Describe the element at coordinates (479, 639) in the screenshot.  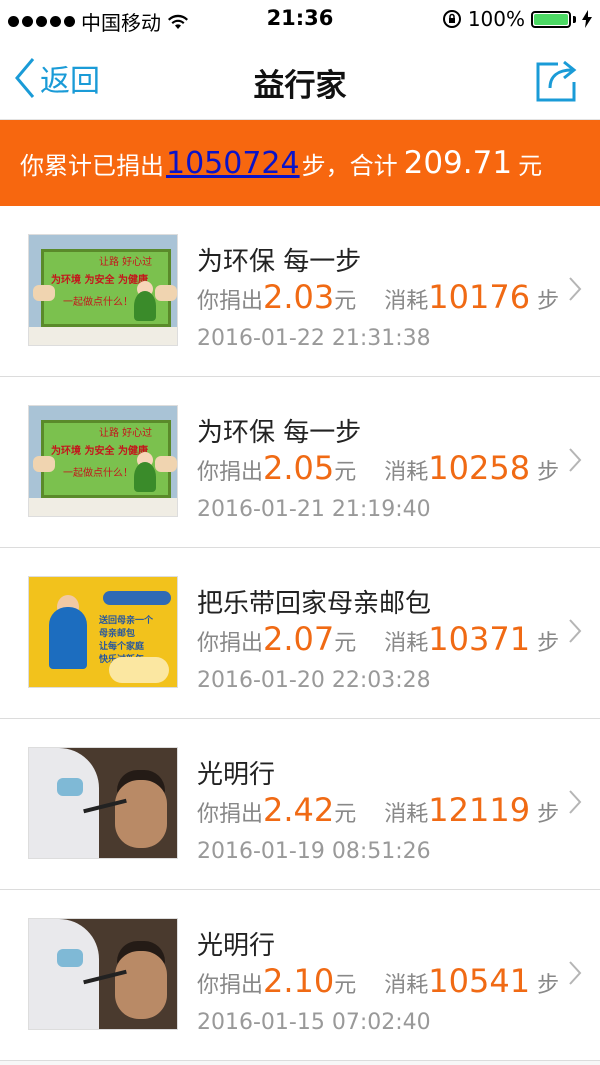
I see `consumed-steps: 10371` at that location.